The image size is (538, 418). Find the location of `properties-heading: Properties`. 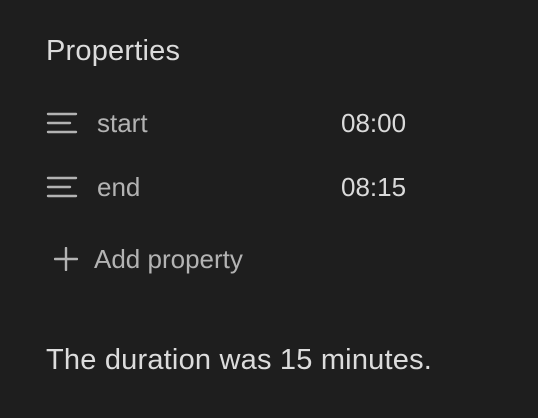

properties-heading: Properties is located at coordinates (113, 51).